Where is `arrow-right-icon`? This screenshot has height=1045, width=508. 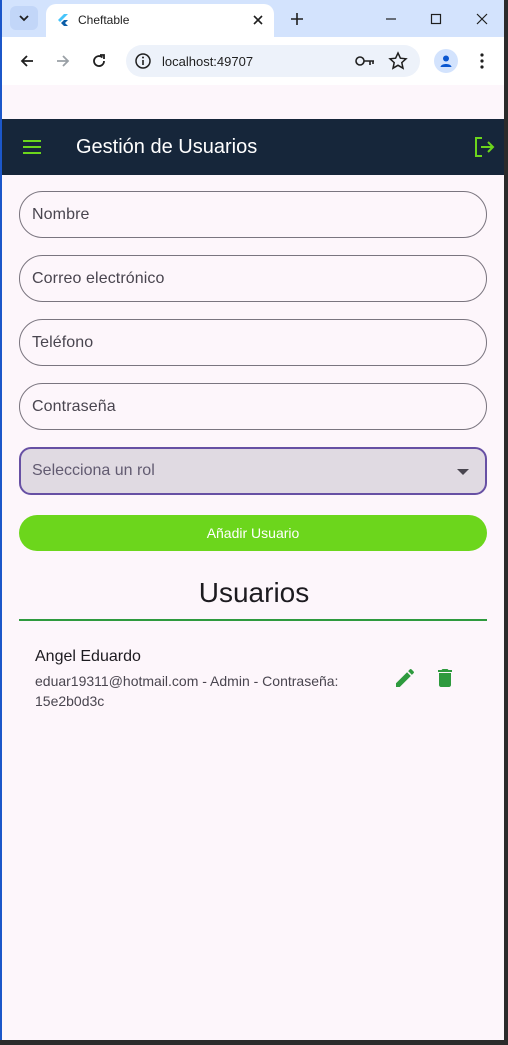
arrow-right-icon is located at coordinates (63, 61).